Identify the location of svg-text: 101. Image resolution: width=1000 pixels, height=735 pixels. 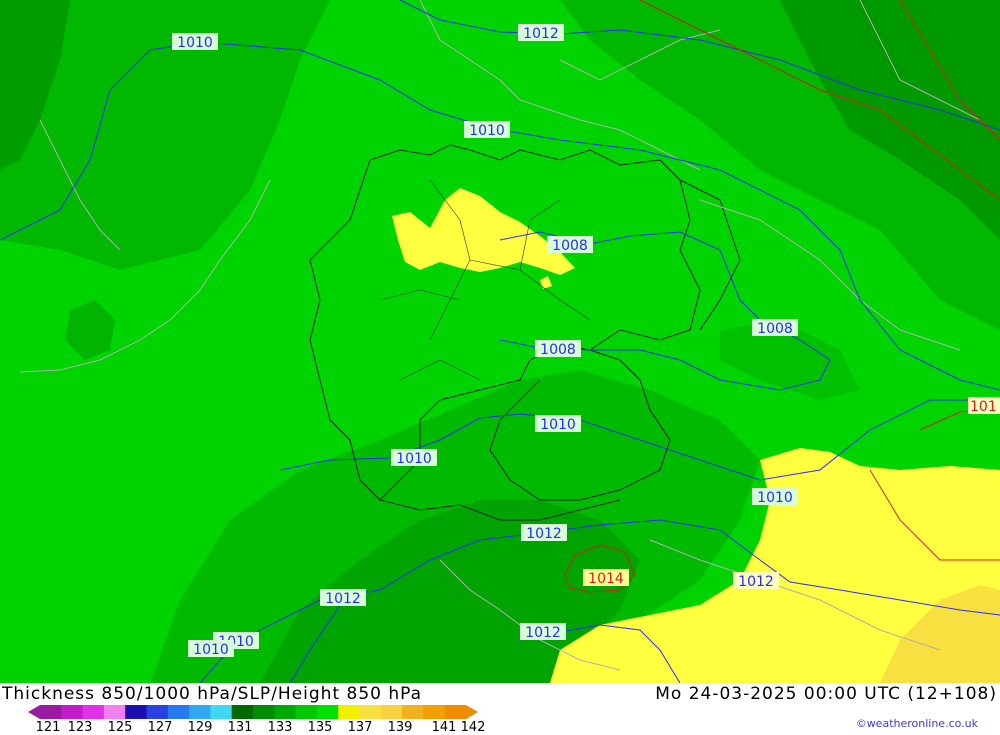
(983, 407).